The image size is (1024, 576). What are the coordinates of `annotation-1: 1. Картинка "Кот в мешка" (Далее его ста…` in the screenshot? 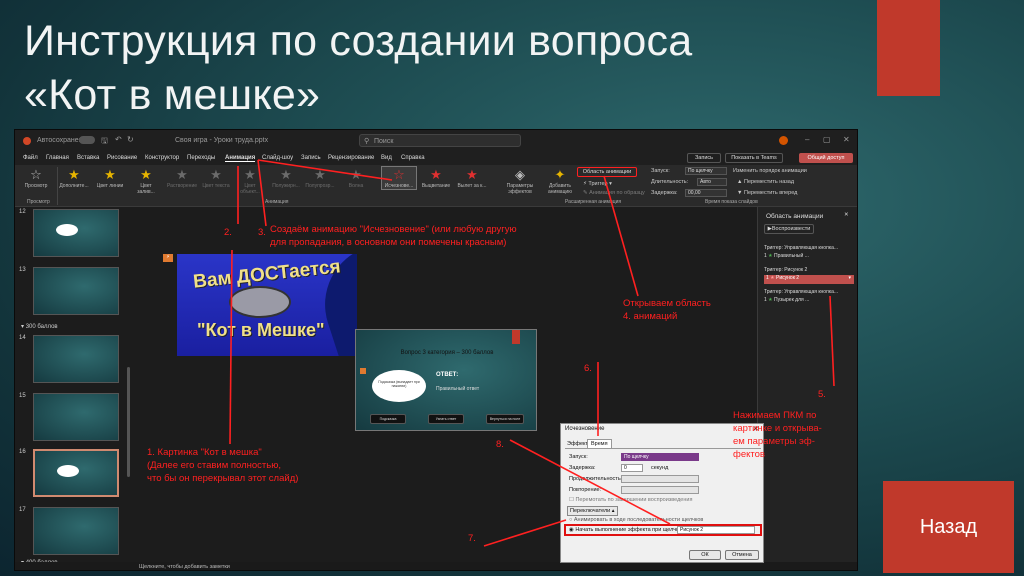 It's located at (223, 465).